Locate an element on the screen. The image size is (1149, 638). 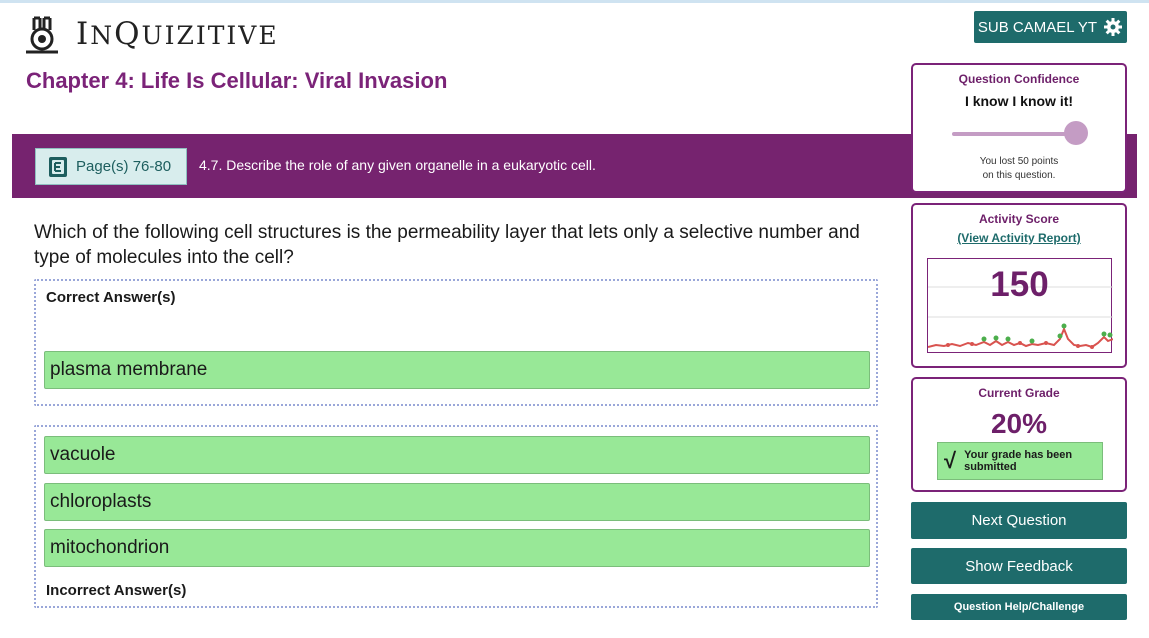
grade-submitted-text: Your grade has been submitted is located at coordinates (1018, 461).